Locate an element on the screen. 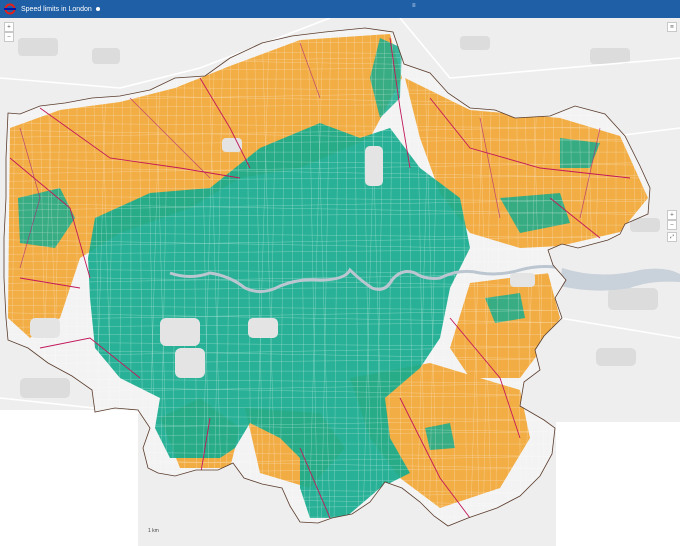 This screenshot has height=546, width=680. app-title: Speed limits in London is located at coordinates (56, 9).